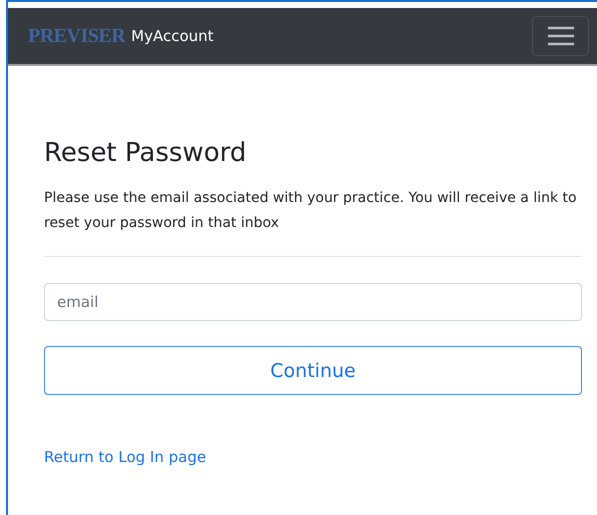 This screenshot has height=515, width=597. I want to click on menu-icon, so click(561, 36).